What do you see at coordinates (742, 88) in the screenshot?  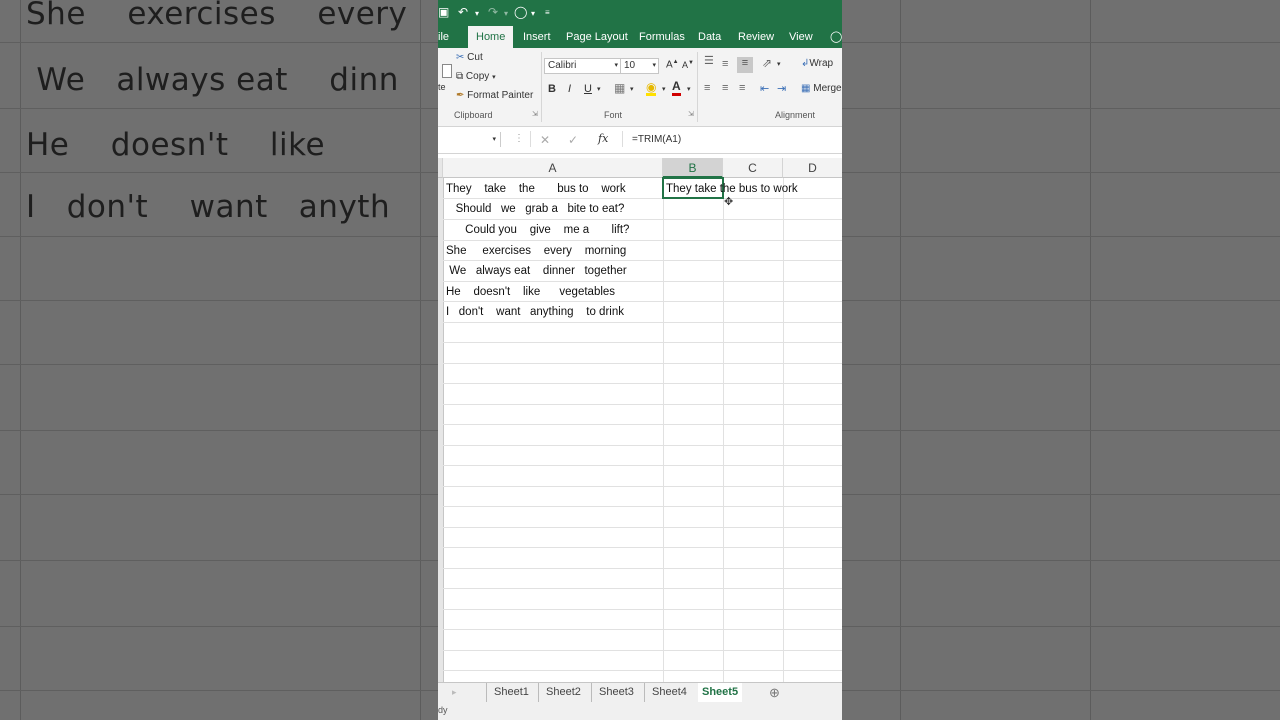 I see `align-right-icon: ≡` at bounding box center [742, 88].